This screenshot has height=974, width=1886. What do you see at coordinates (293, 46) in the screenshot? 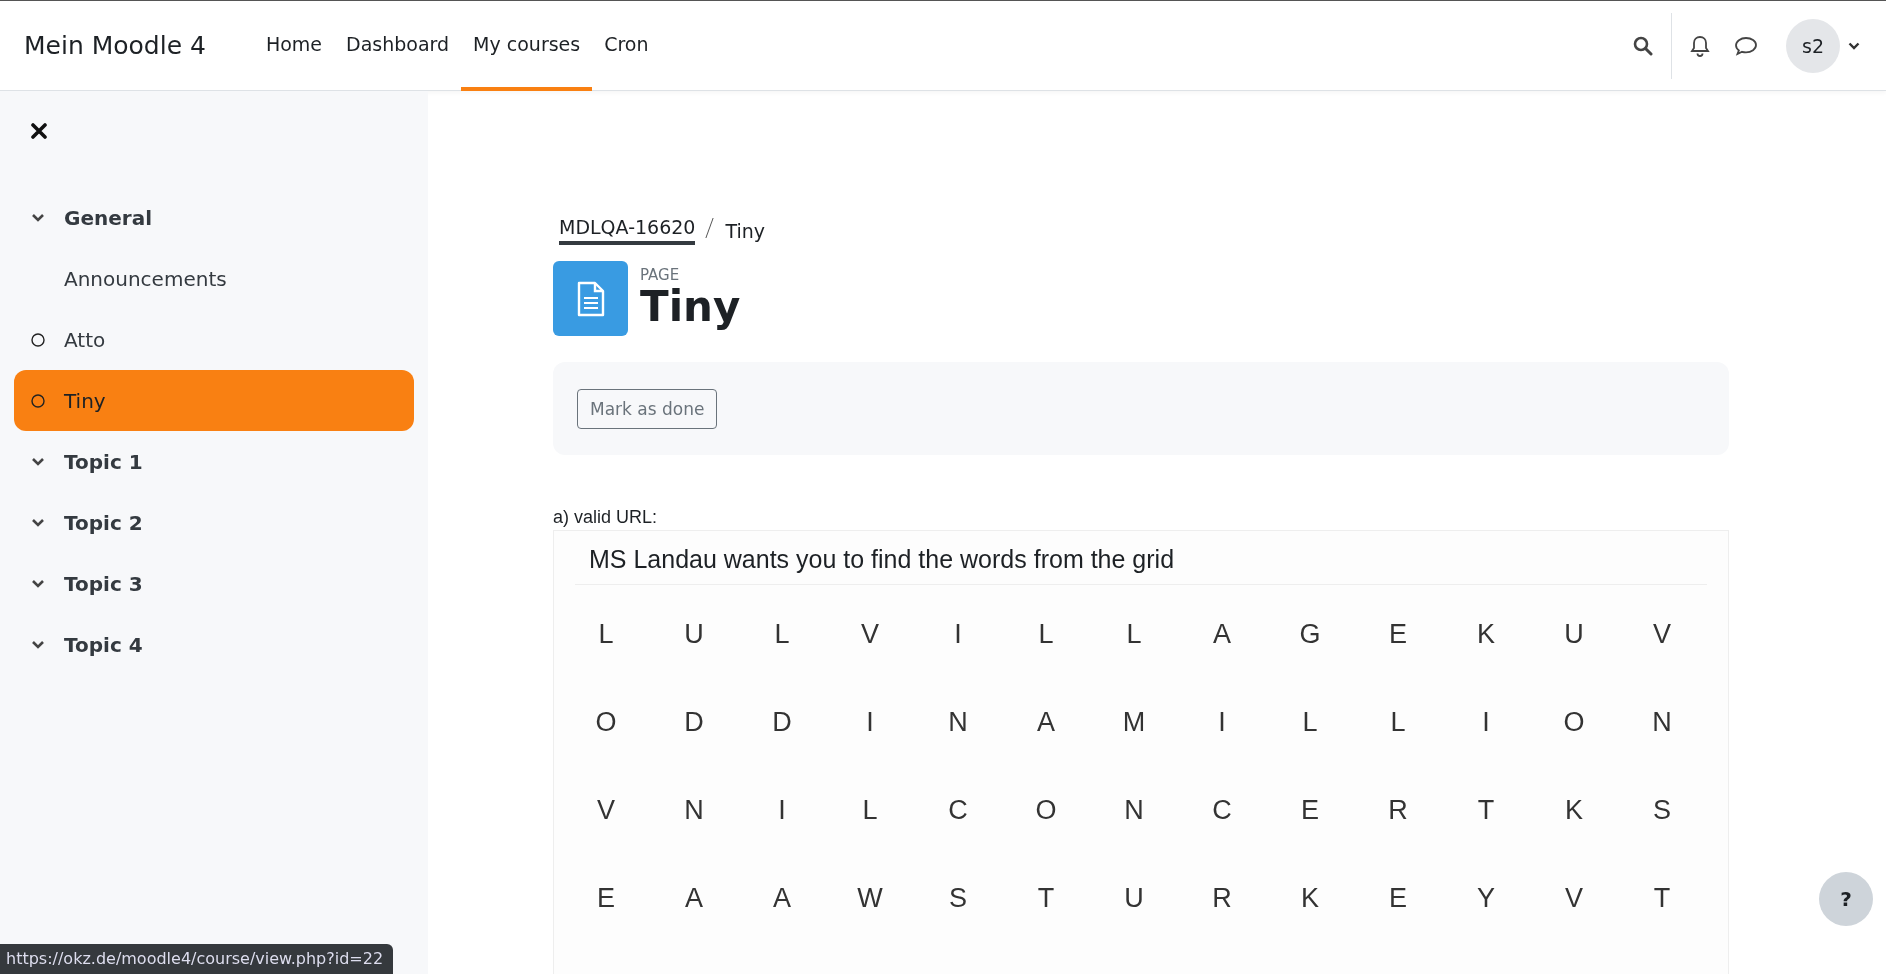
I see `nav-link: Home` at bounding box center [293, 46].